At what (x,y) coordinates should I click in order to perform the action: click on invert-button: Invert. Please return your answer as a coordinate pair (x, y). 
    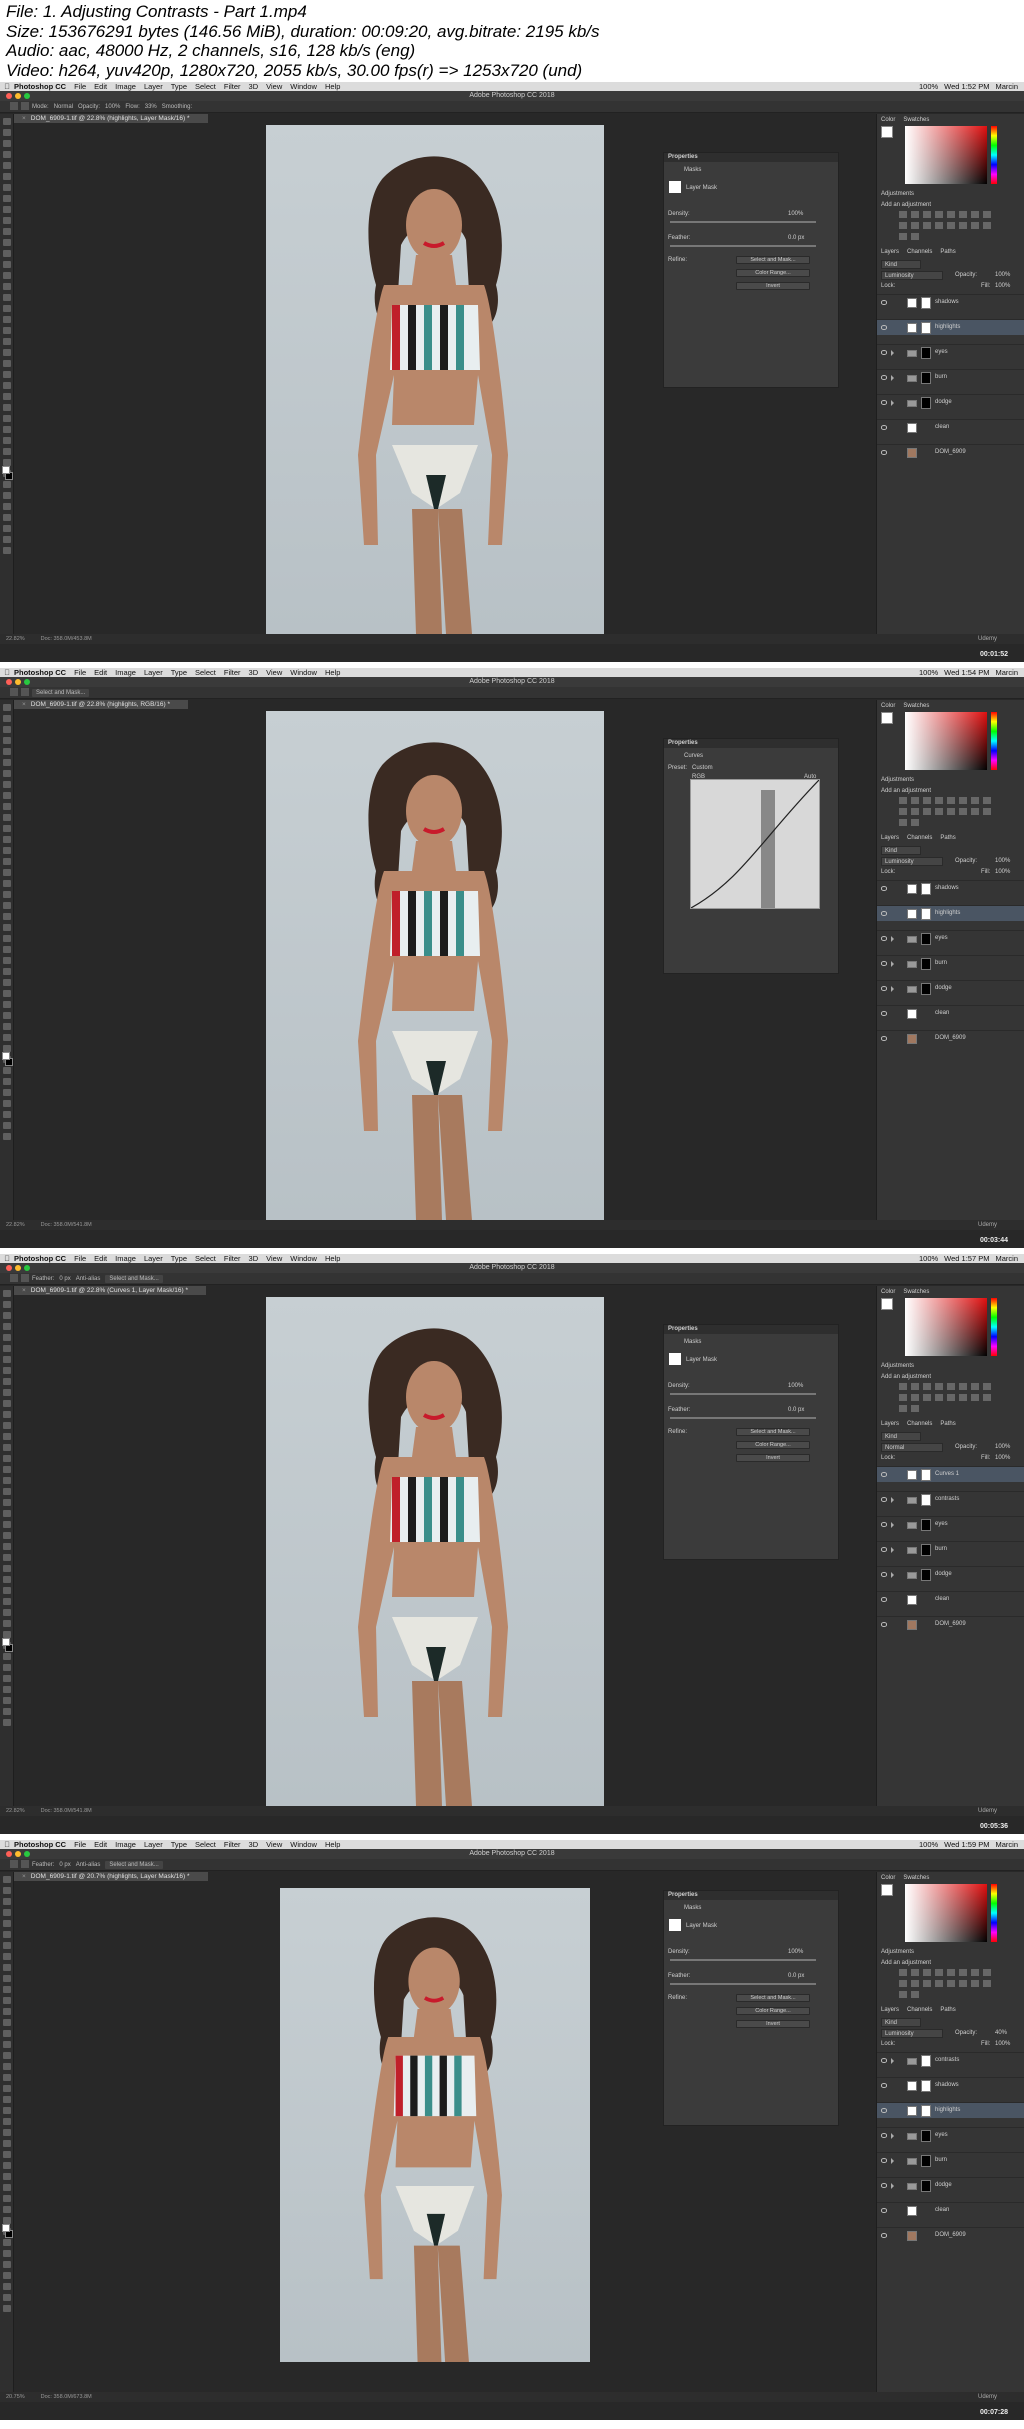
    Looking at the image, I should click on (773, 1458).